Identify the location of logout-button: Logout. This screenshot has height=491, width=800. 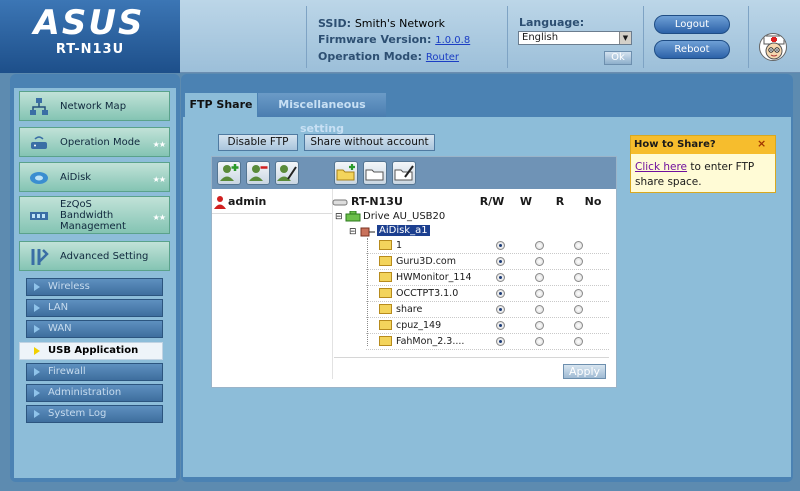
(692, 24).